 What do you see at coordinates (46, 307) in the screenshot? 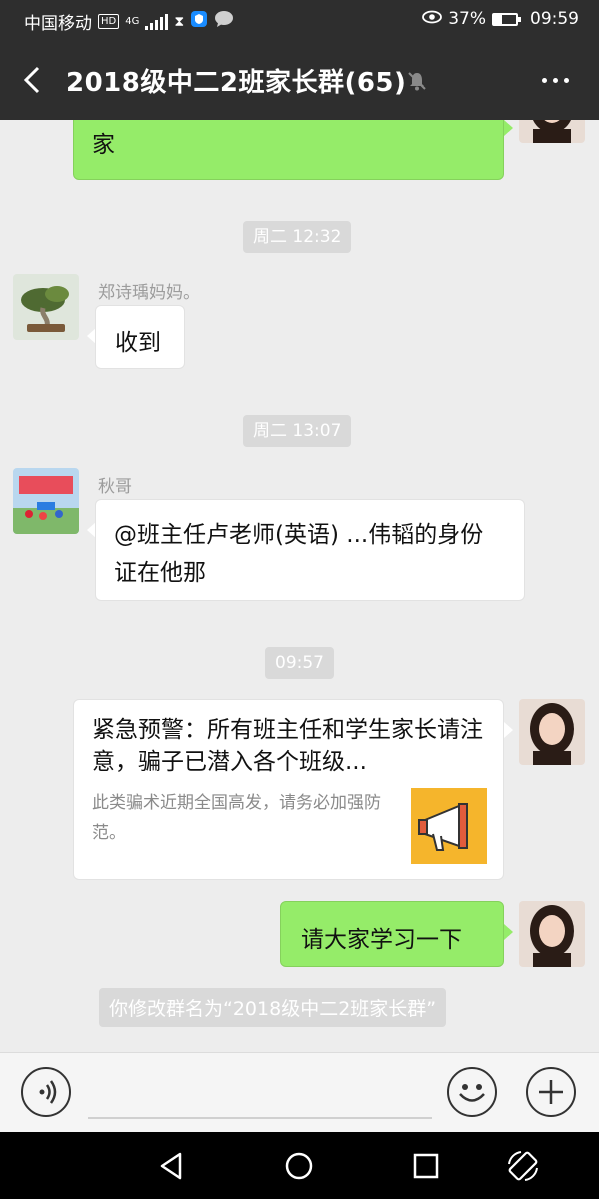
I see `avatar-bonsai` at bounding box center [46, 307].